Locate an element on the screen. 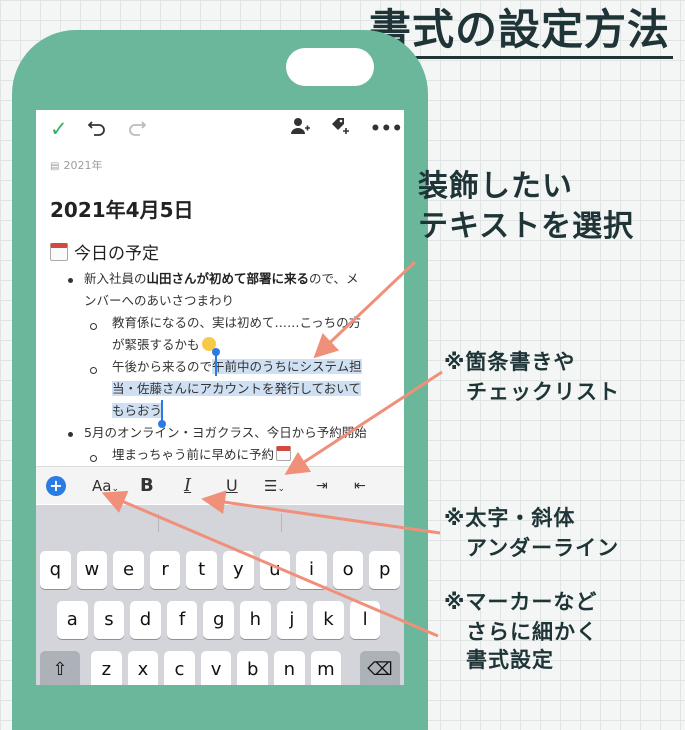 The width and height of the screenshot is (685, 730). sub-list-item: 埋まっちゃう前に早めに予約 is located at coordinates (204, 455).